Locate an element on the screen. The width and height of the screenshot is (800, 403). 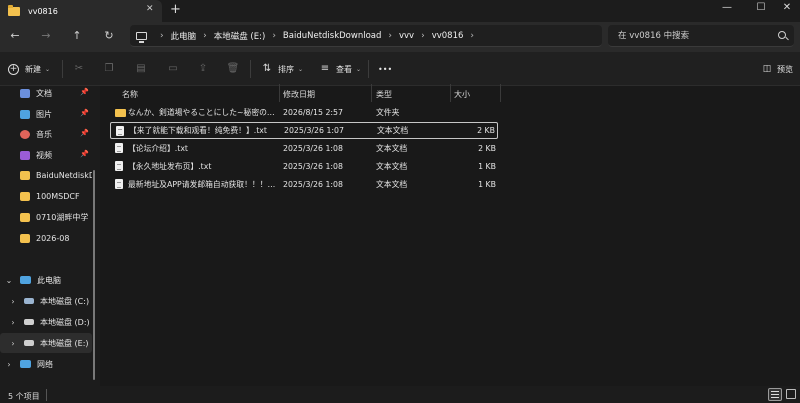
tab-vv0816: vv0816 ✕ is located at coordinates (81, 11).